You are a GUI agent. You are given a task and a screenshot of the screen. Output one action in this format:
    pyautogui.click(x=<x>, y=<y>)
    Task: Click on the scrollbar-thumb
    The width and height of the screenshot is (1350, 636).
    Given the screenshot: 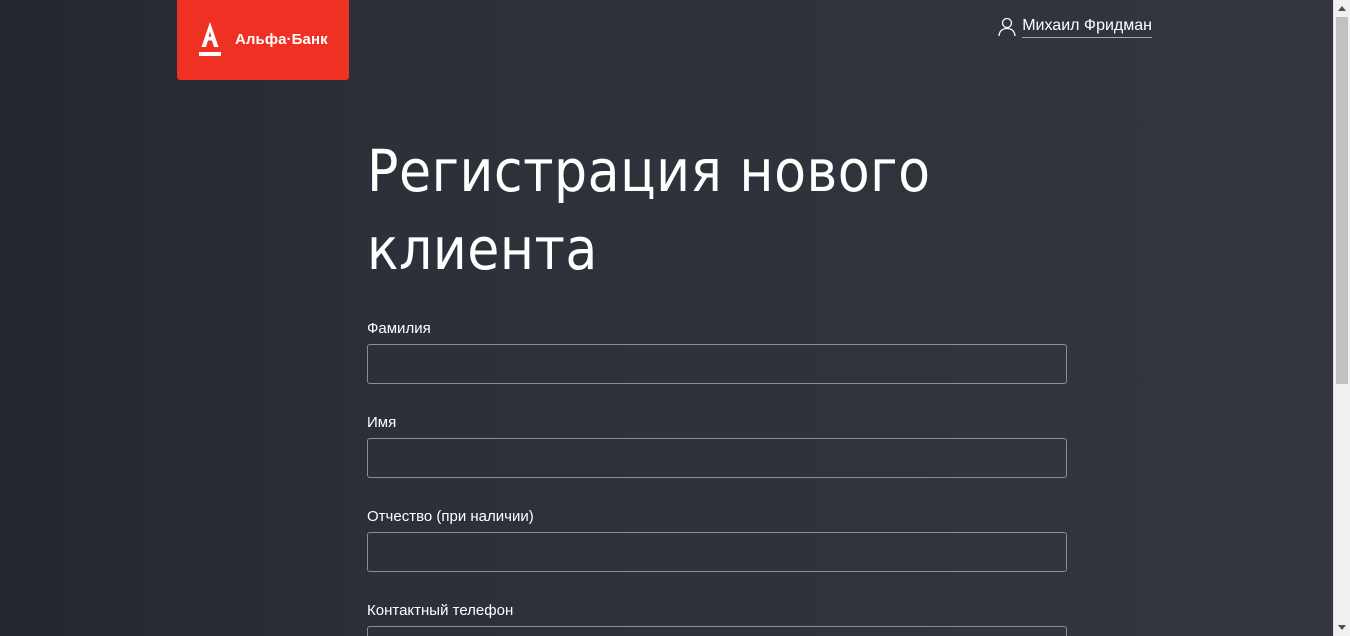 What is the action you would take?
    pyautogui.click(x=1342, y=200)
    